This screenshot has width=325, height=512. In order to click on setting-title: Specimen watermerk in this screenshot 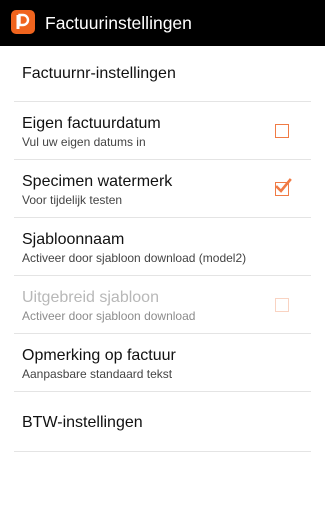, I will do `click(97, 181)`.